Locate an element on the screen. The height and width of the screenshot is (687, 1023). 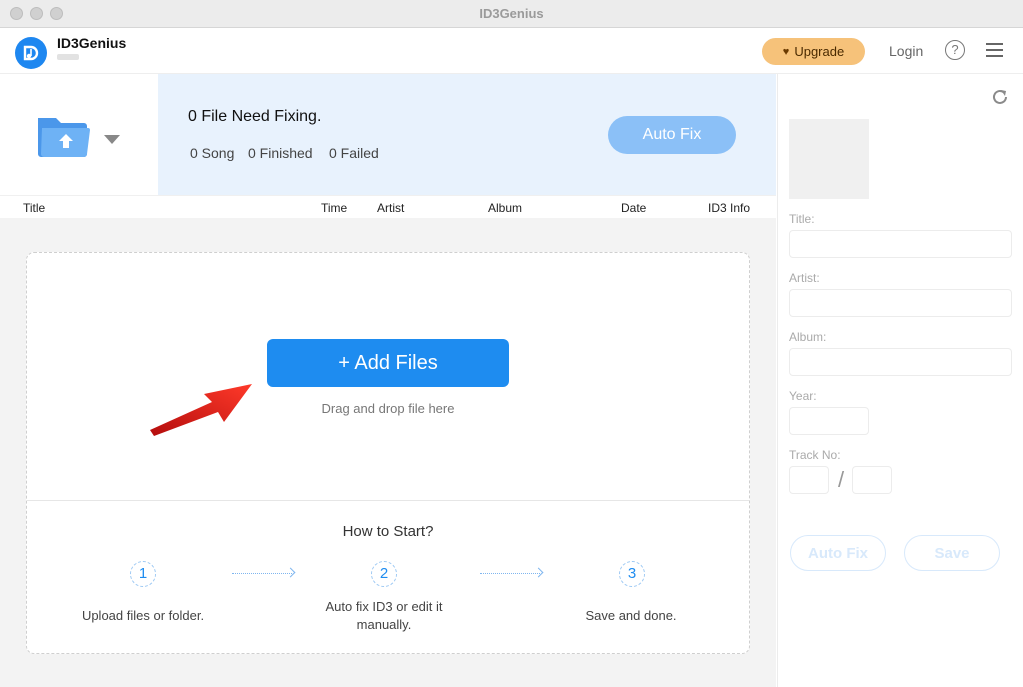
red-pointer-arrow-icon is located at coordinates (203, 410).